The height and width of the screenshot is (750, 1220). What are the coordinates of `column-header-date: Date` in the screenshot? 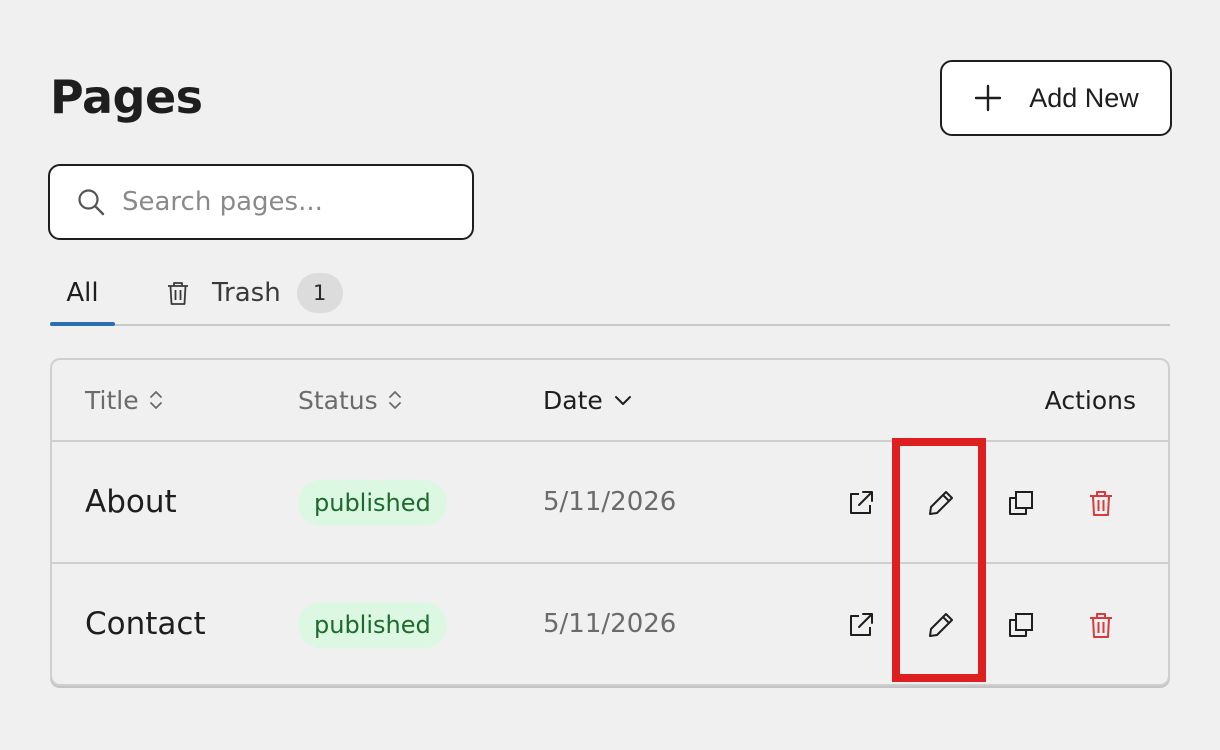 It's located at (588, 400).